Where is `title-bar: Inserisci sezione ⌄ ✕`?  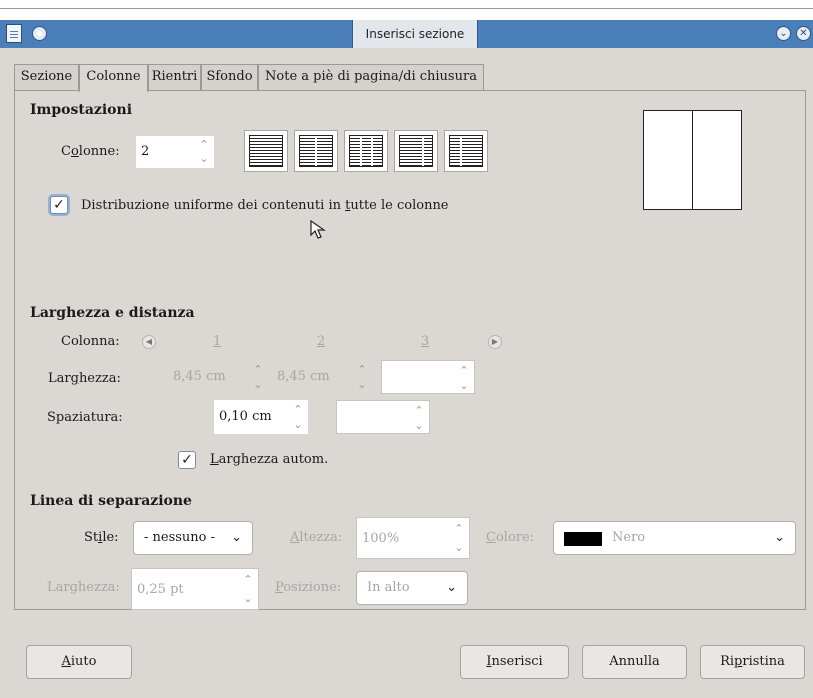 title-bar: Inserisci sezione ⌄ ✕ is located at coordinates (406, 34).